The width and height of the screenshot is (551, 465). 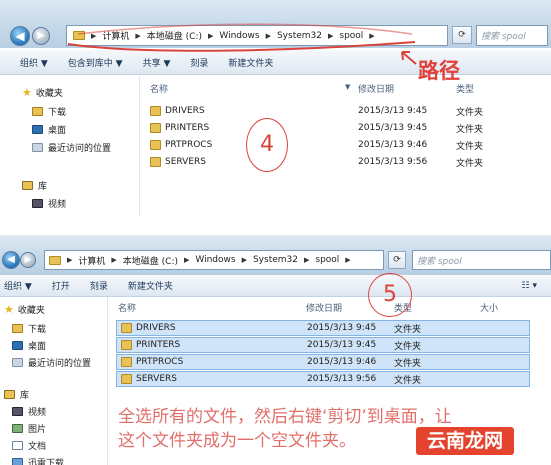 What do you see at coordinates (323, 379) in the screenshot?
I see `file-row-selected: SERVERS 2015/3/13 9:56 文件夹` at bounding box center [323, 379].